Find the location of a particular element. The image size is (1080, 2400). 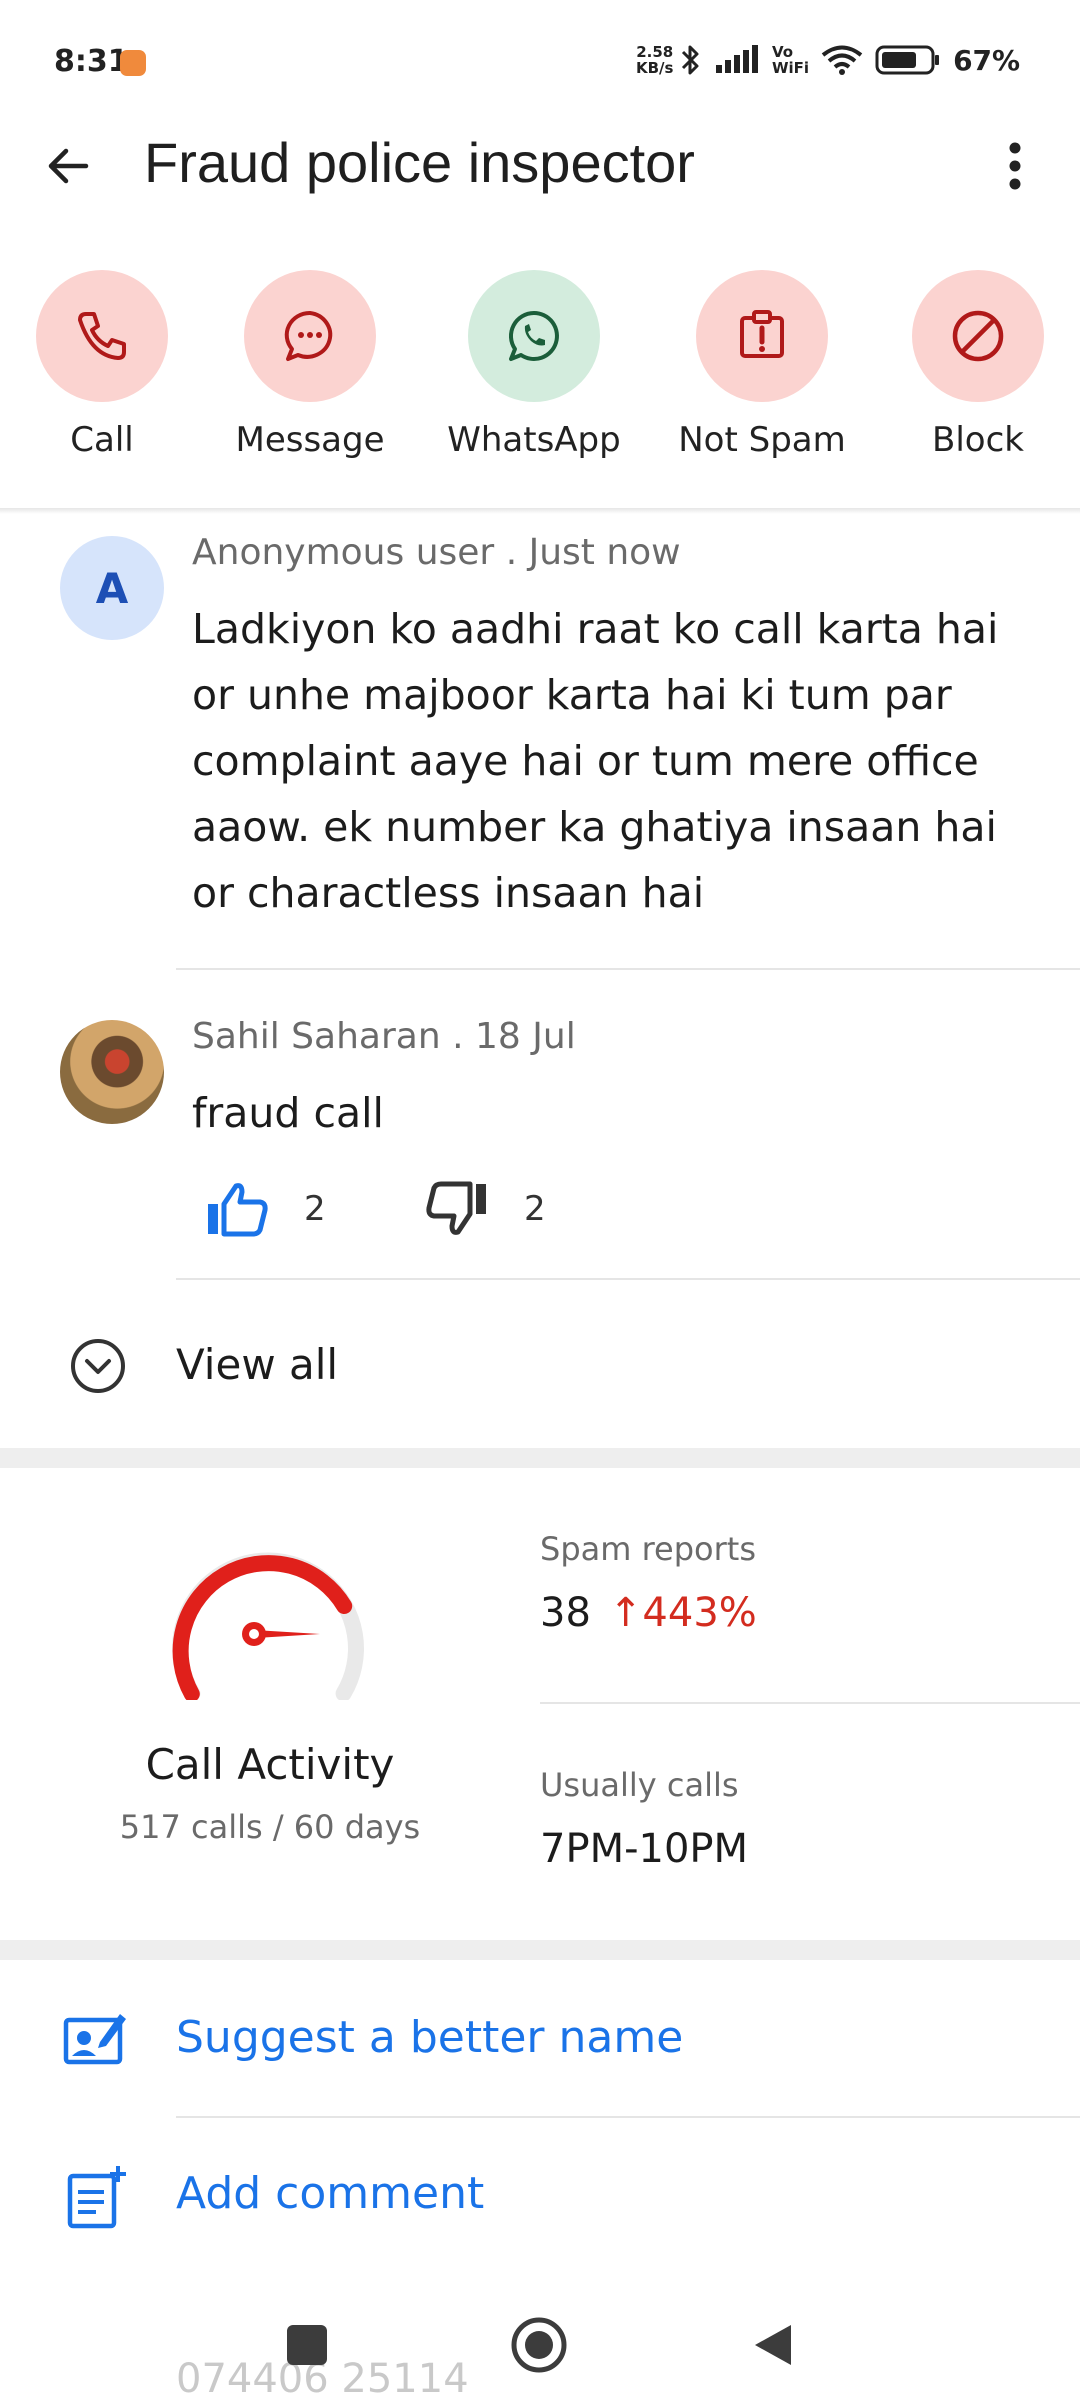

more-vert-icon is located at coordinates (1015, 166).